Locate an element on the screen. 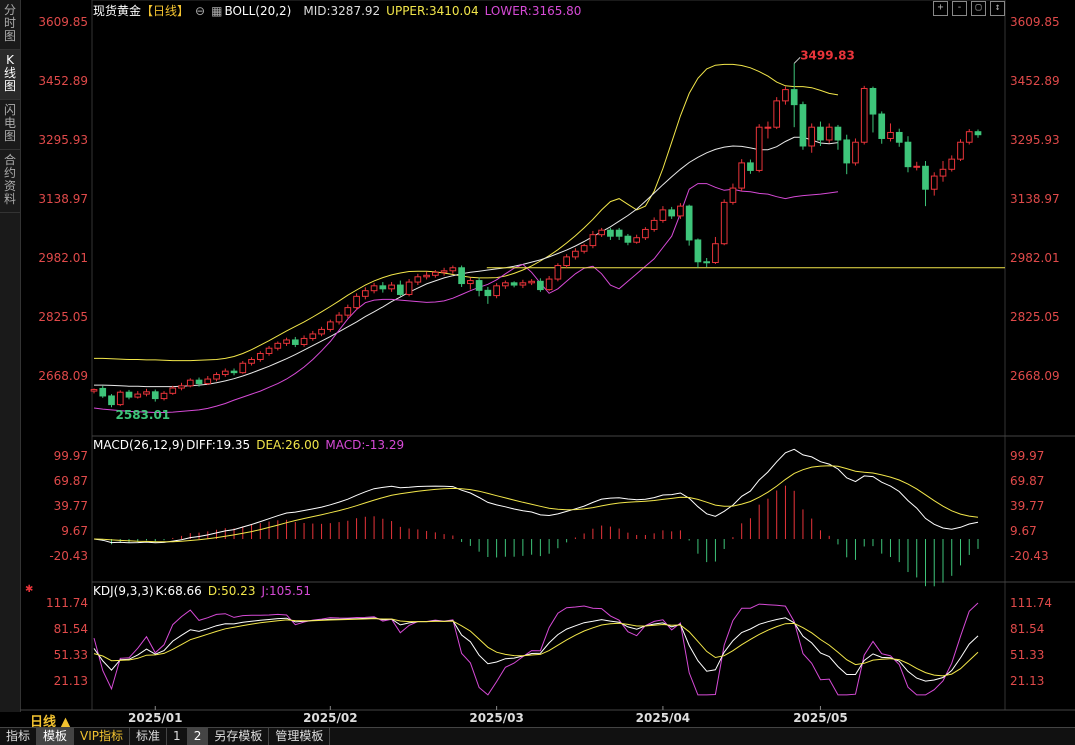  y-tick-label-right: 3452.89 is located at coordinates (1035, 81).